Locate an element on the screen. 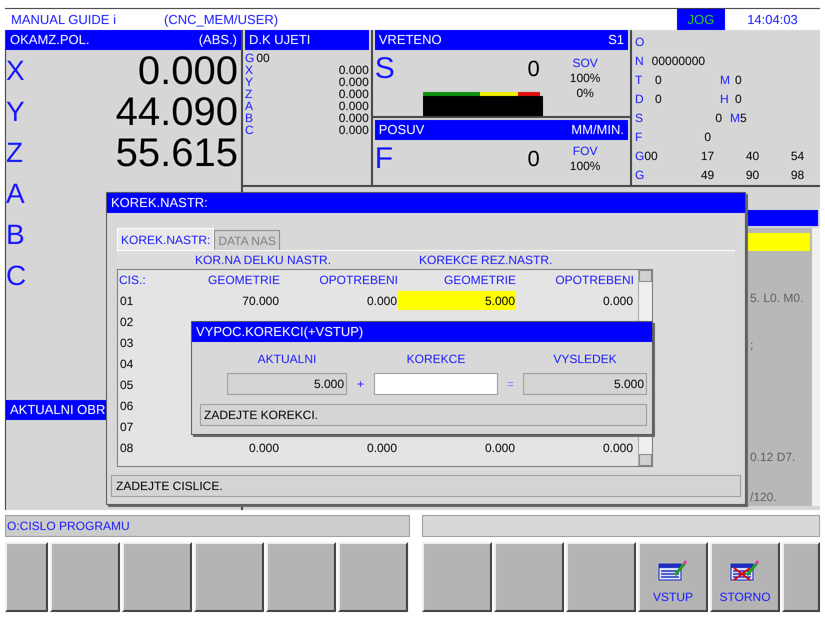 The height and width of the screenshot is (623, 825). table-delete-icon is located at coordinates (745, 571).